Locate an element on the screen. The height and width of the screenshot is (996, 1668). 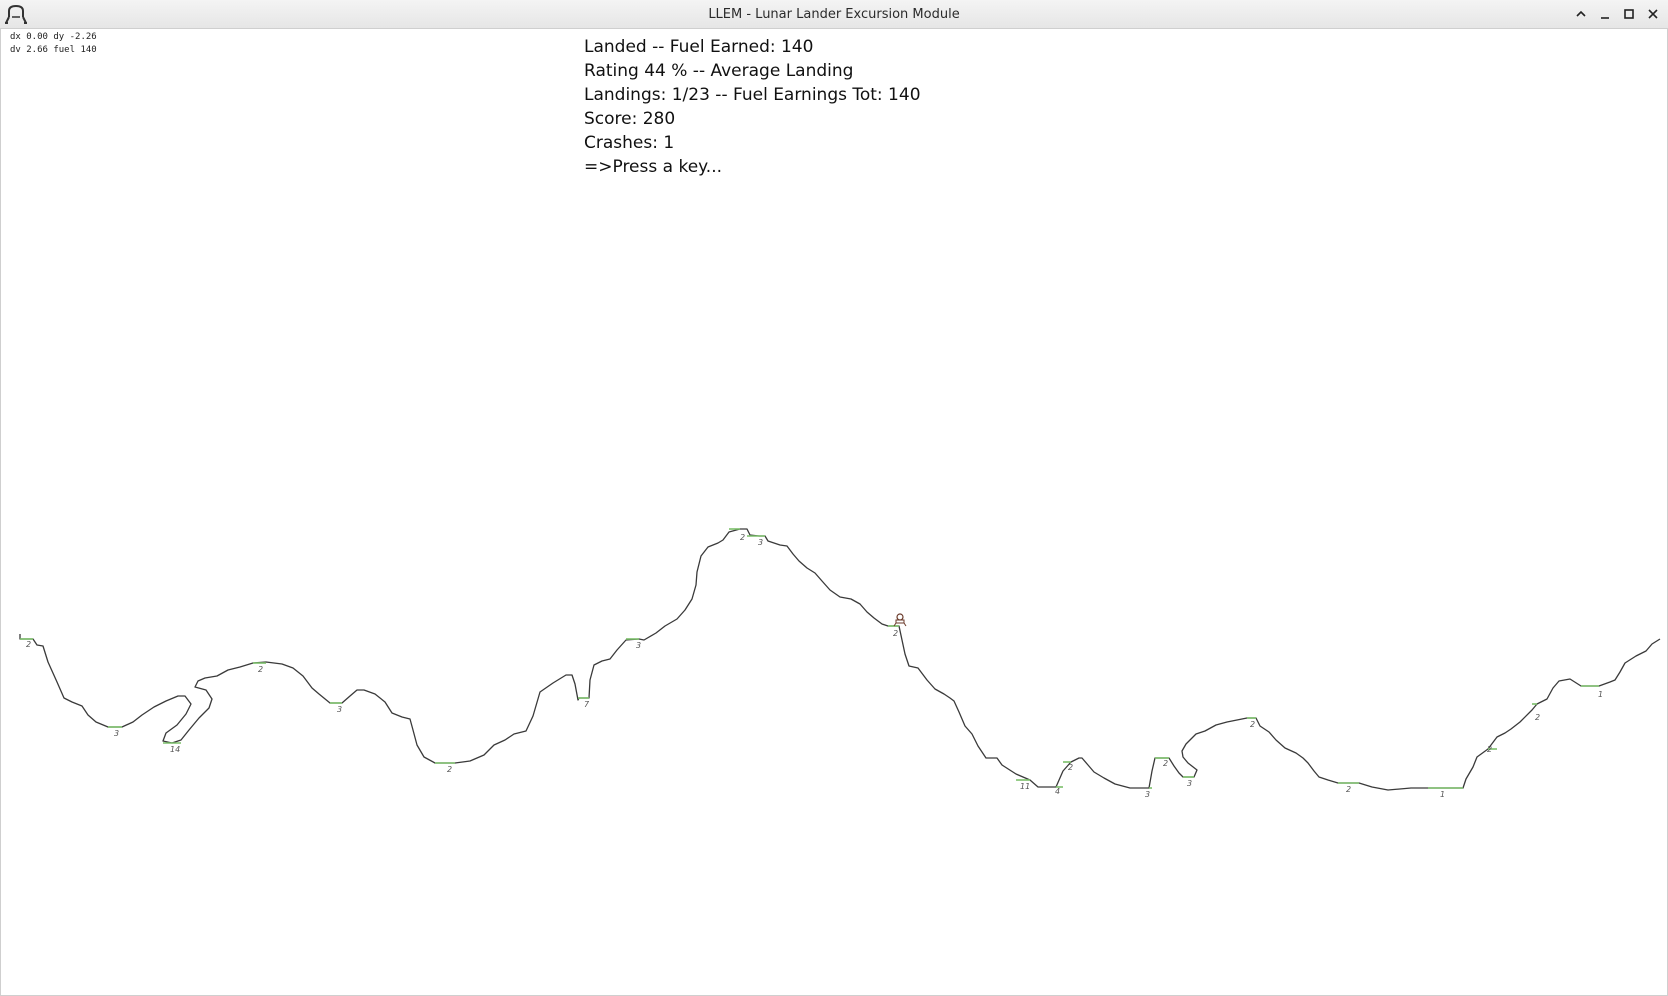
pad-multiplier-label: 14 is located at coordinates (175, 749).